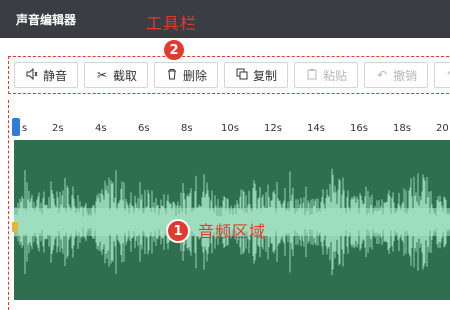 The width and height of the screenshot is (450, 310). Describe the element at coordinates (125, 75) in the screenshot. I see `cut-button-label: 截取` at that location.